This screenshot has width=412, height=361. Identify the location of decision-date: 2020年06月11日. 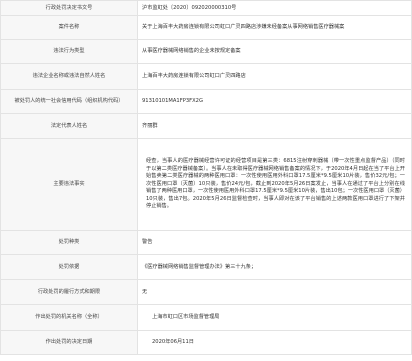
(274, 342).